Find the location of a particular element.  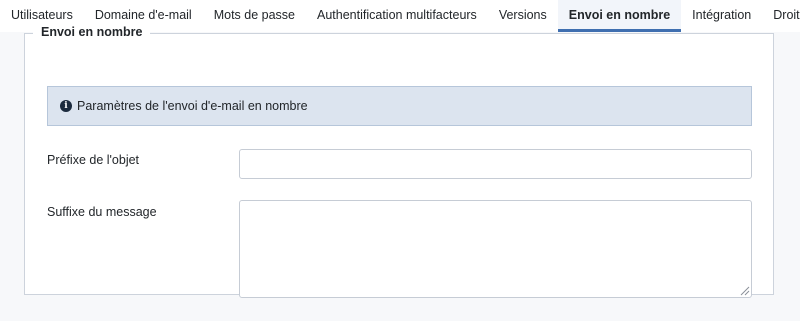

info-icon: i is located at coordinates (66, 106).